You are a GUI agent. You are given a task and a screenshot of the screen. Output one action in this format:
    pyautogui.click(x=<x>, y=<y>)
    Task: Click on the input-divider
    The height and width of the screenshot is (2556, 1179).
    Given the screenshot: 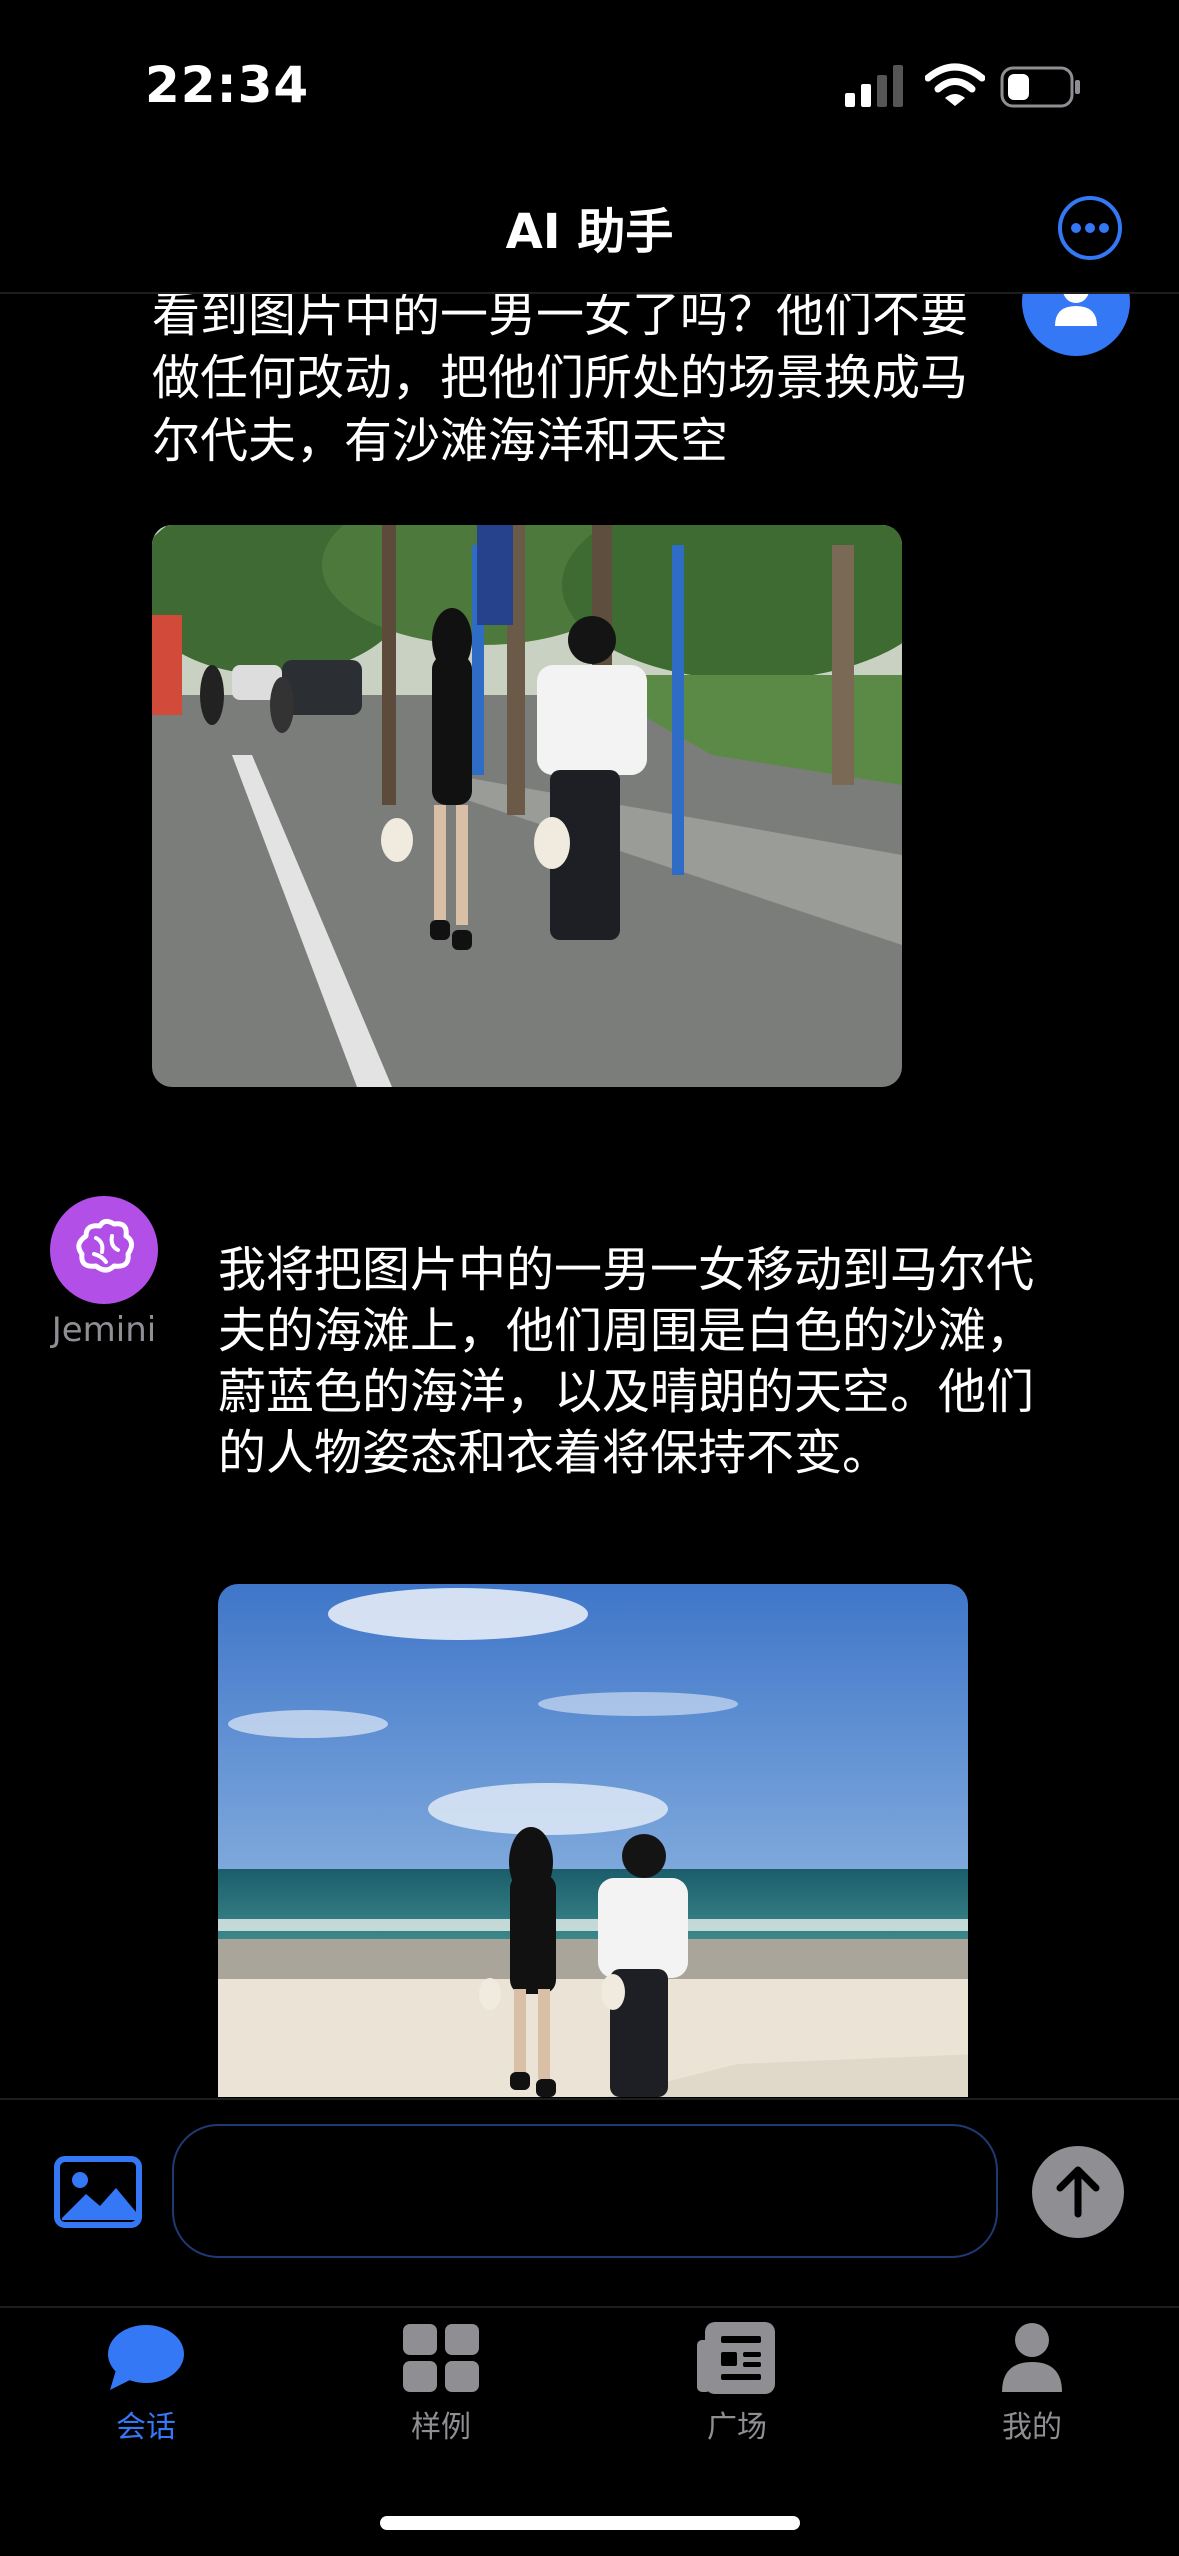 What is the action you would take?
    pyautogui.click(x=589, y=2099)
    